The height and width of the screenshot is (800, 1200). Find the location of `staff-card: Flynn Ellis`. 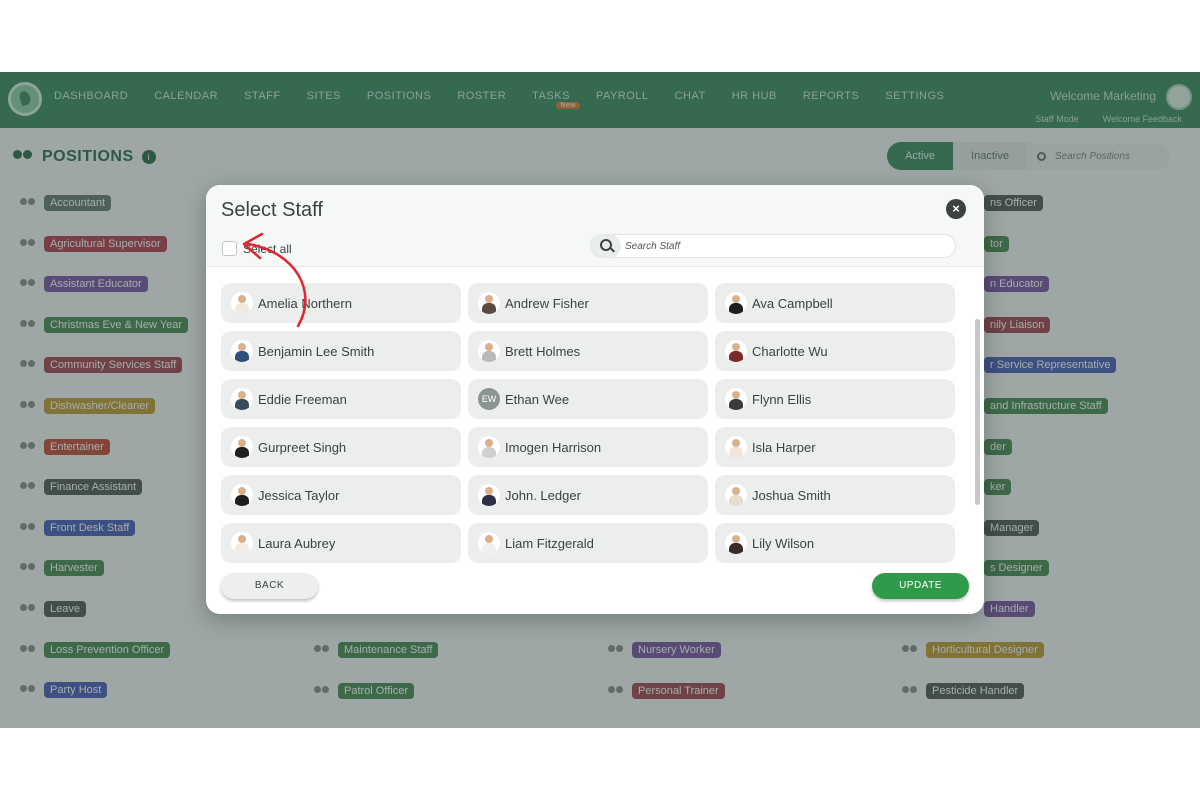

staff-card: Flynn Ellis is located at coordinates (835, 399).